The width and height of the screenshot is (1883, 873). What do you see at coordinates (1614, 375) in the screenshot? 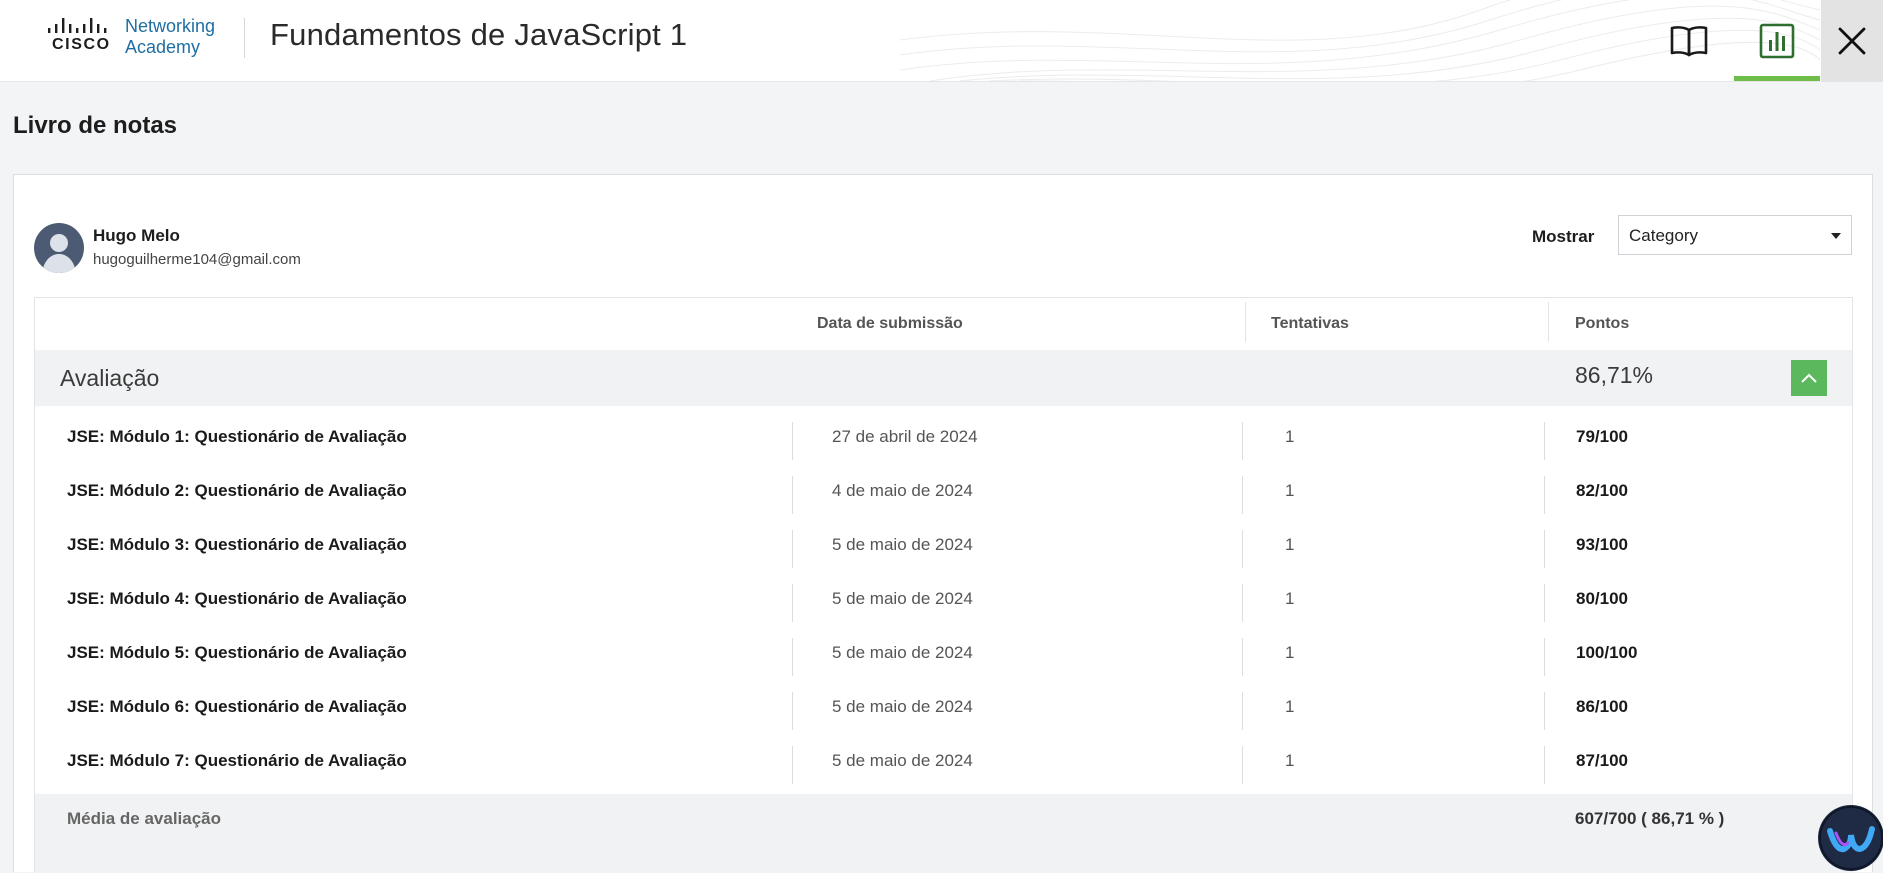
I see `category-score: 86,71%` at bounding box center [1614, 375].